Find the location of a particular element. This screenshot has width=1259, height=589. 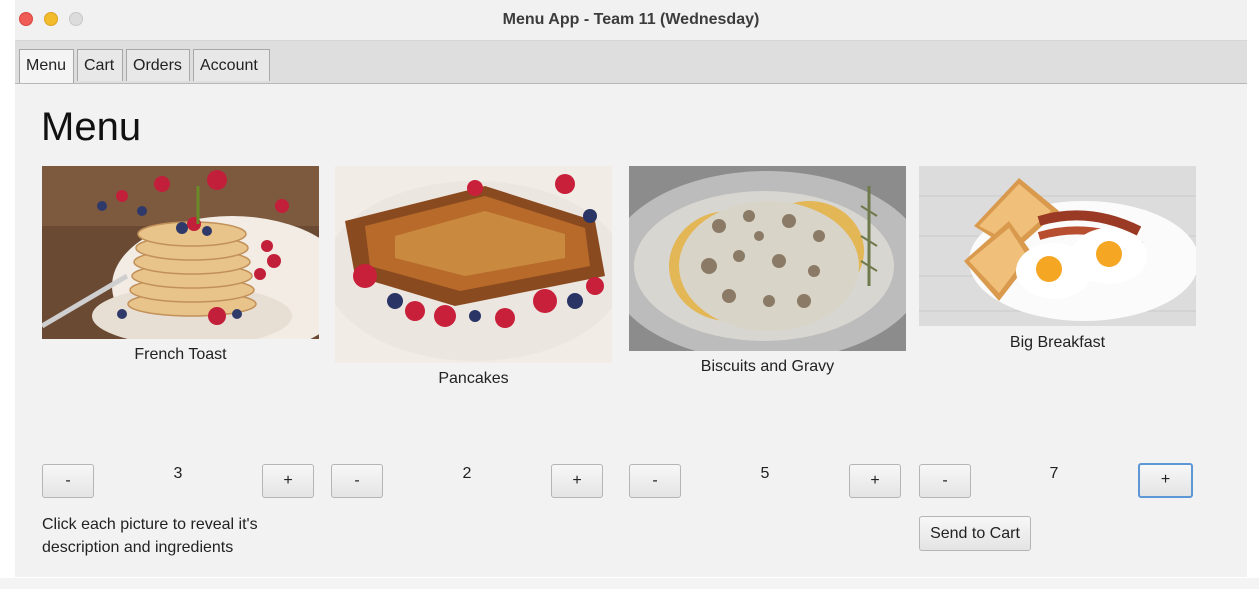

quantity-value: 7 is located at coordinates (1054, 473).